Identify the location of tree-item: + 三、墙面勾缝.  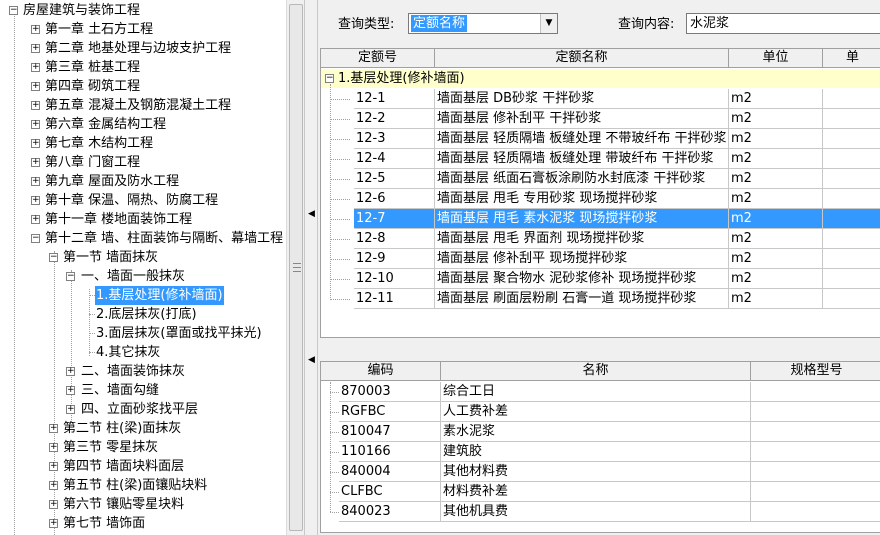
(143, 390).